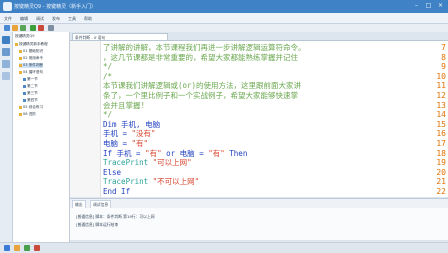  What do you see at coordinates (441, 143) in the screenshot?
I see `line-number: 17` at bounding box center [441, 143].